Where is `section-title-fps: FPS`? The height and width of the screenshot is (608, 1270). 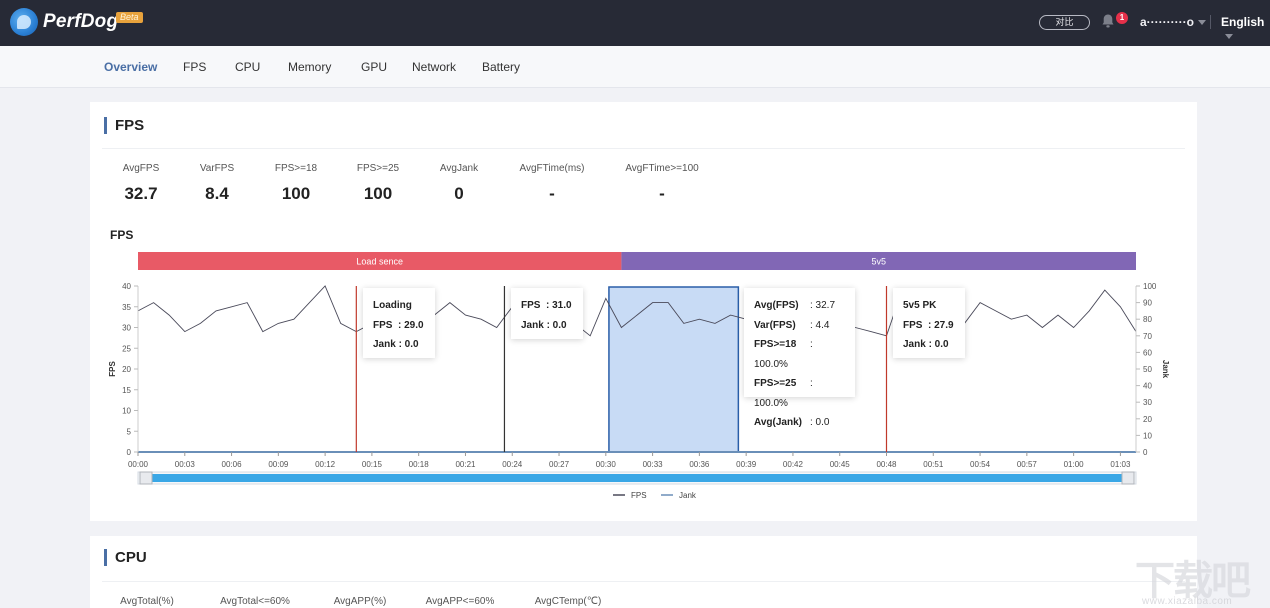
section-title-fps: FPS is located at coordinates (124, 125).